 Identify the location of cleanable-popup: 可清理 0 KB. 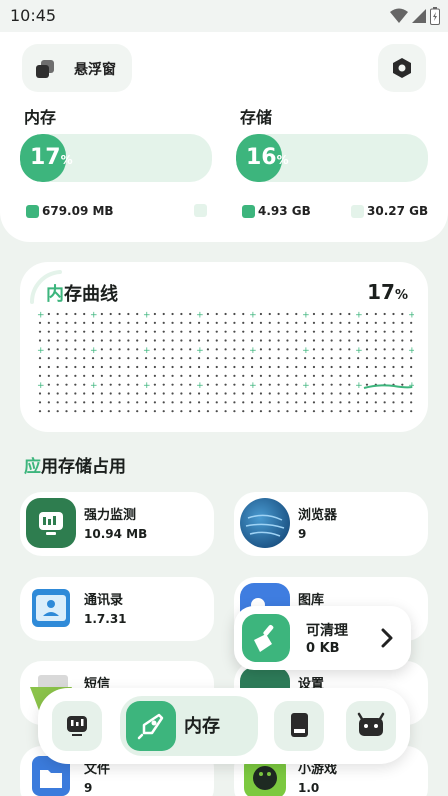
(322, 638).